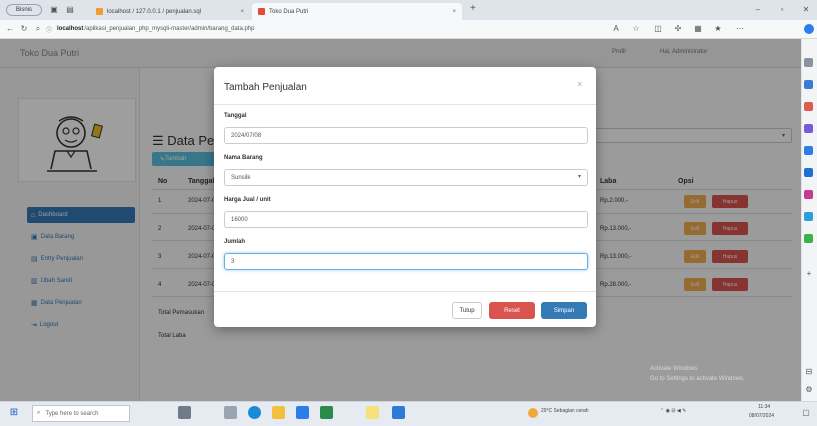 Image resolution: width=817 pixels, height=426 pixels. Describe the element at coordinates (54, 10) in the screenshot. I see `workspaces-icon: ▣` at that location.